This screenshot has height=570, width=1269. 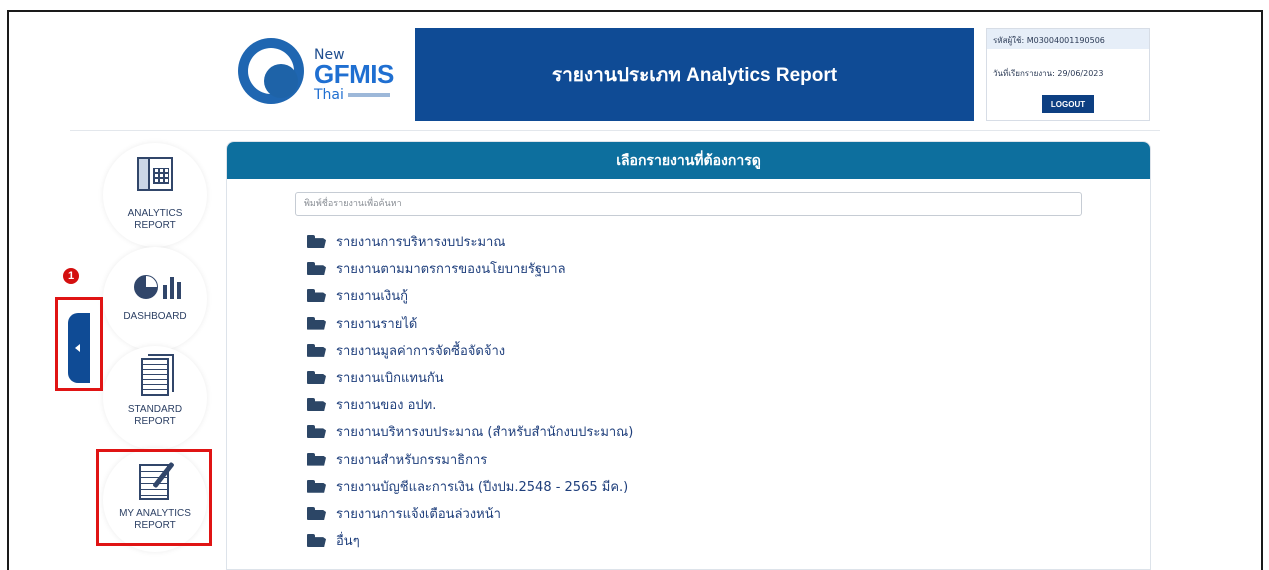 I want to click on sidebar-item-label: ANALYTICS REPORT, so click(x=155, y=219).